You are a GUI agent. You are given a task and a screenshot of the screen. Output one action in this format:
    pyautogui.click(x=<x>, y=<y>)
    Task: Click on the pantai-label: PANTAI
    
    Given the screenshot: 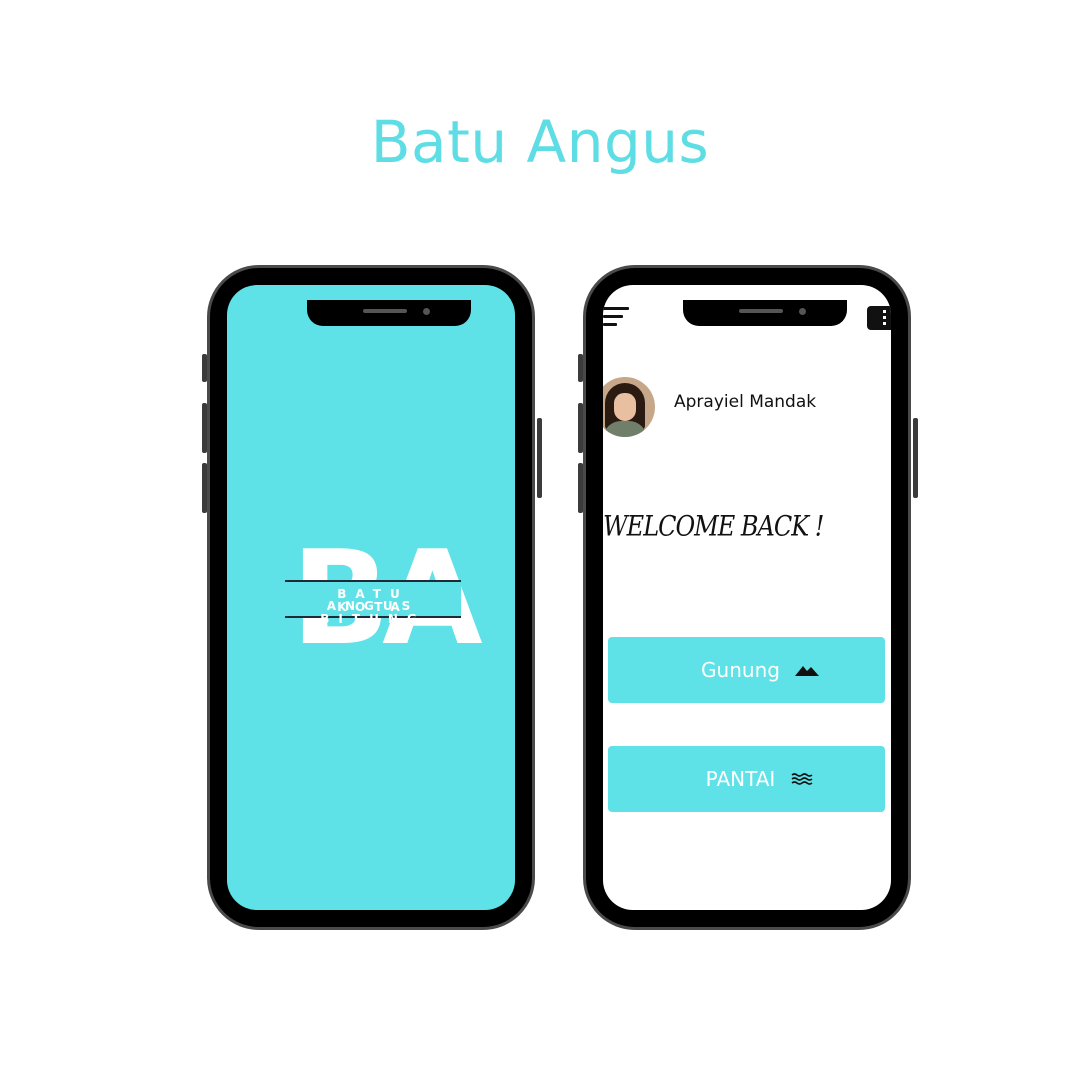 What is the action you would take?
    pyautogui.click(x=740, y=779)
    